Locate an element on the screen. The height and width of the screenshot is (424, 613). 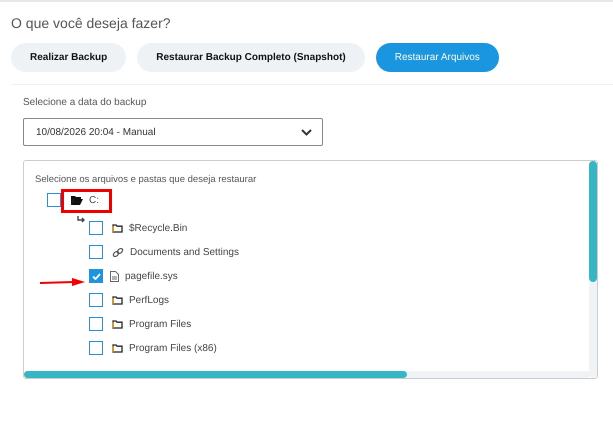
page-heading: O que você deseja fazer? is located at coordinates (91, 23).